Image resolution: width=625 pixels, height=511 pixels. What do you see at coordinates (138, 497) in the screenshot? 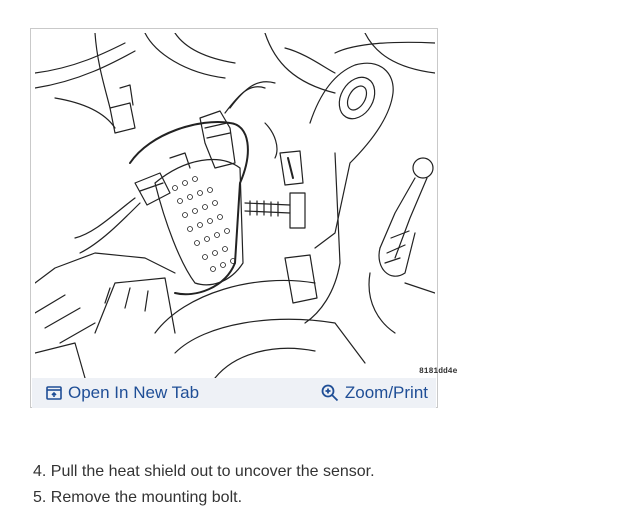
I see `instruction-step: 5. Remove the mounting bolt.` at bounding box center [138, 497].